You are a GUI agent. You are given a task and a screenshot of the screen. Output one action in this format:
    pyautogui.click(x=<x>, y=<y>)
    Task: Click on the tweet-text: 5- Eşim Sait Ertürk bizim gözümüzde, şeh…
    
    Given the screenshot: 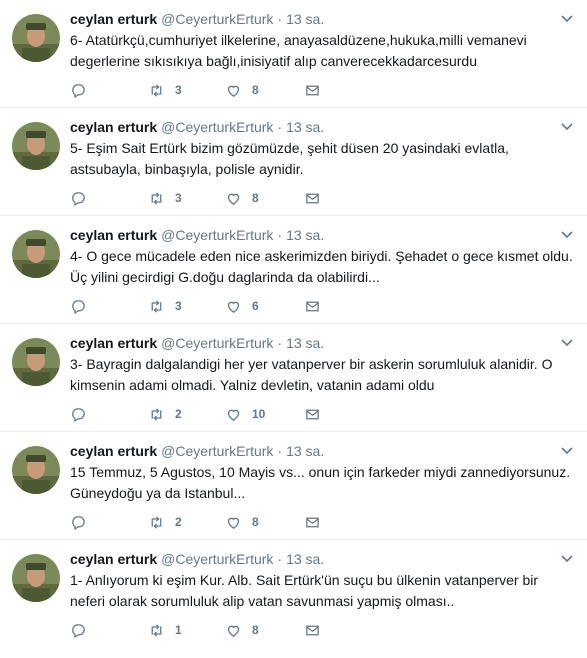 What is the action you would take?
    pyautogui.click(x=289, y=158)
    